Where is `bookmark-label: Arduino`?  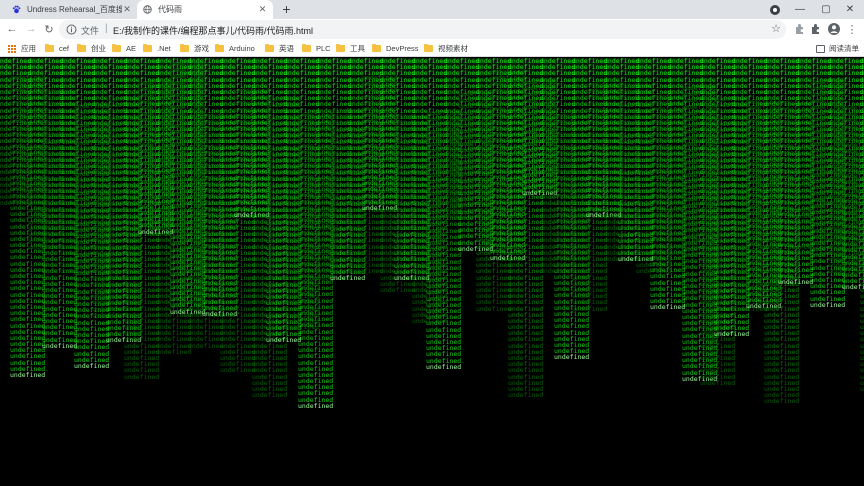
bookmark-label: Arduino is located at coordinates (242, 48).